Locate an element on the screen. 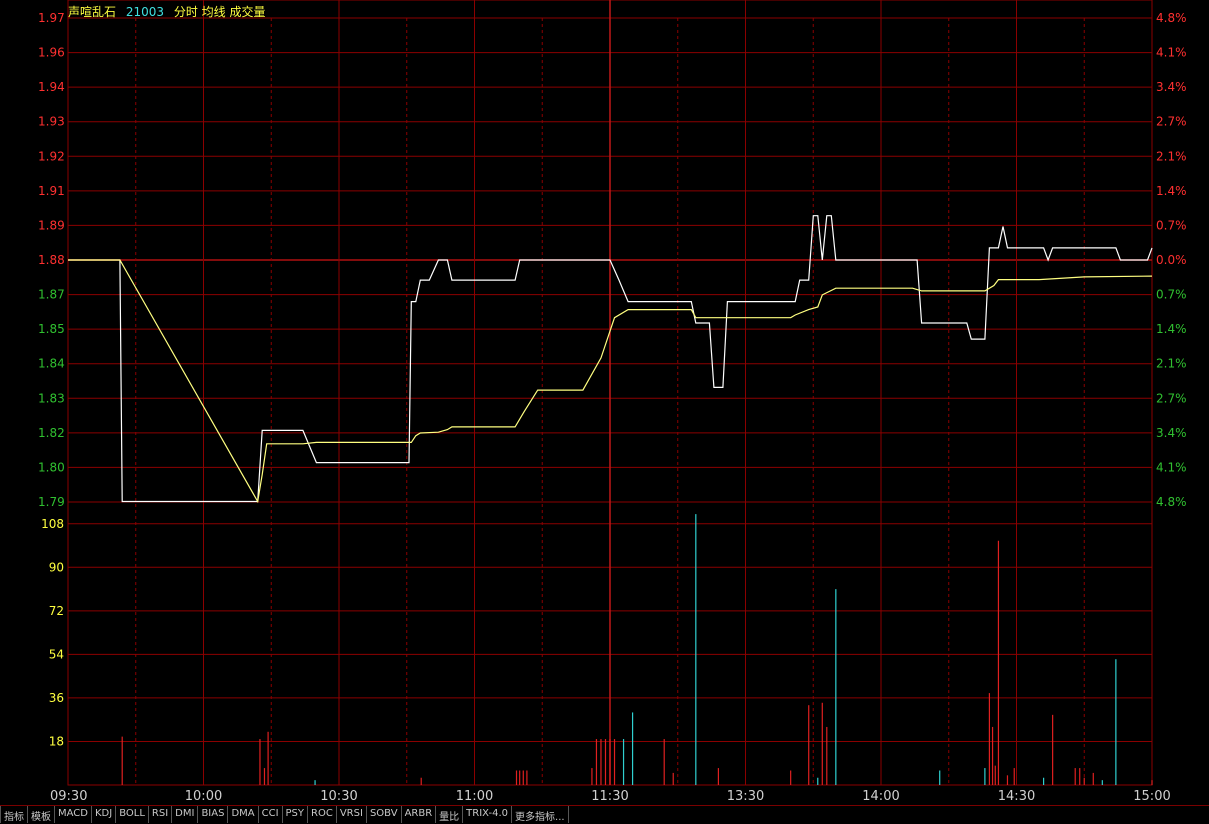  stock-name: 声喧乱石 is located at coordinates (92, 12).